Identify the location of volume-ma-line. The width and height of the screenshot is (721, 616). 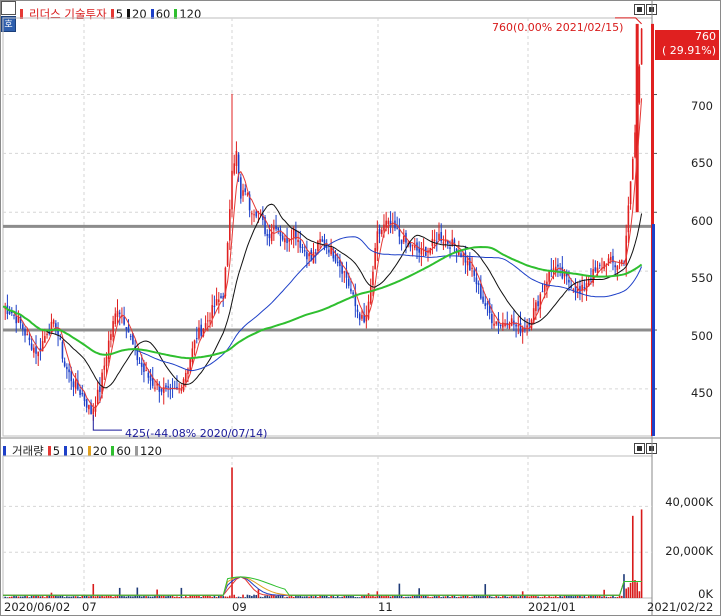
(322, 586).